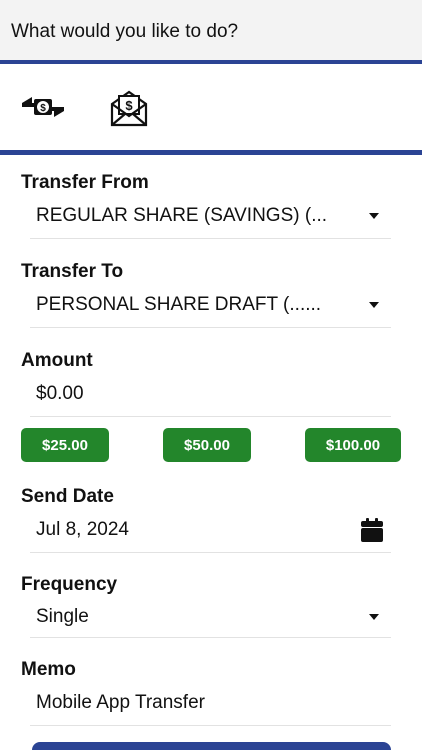 The image size is (422, 750). Describe the element at coordinates (57, 360) in the screenshot. I see `amount-label: Amount` at that location.